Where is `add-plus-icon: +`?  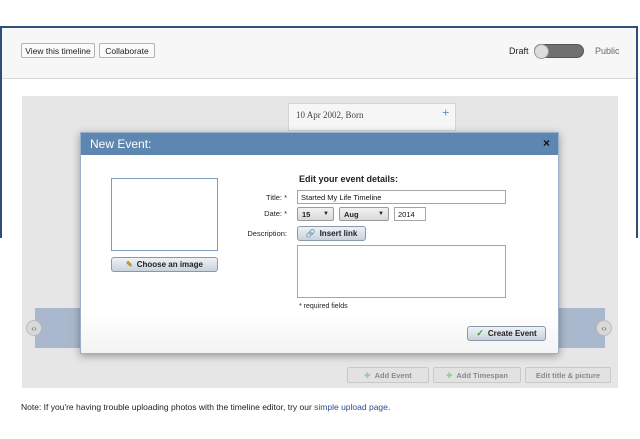 add-plus-icon: + is located at coordinates (445, 113).